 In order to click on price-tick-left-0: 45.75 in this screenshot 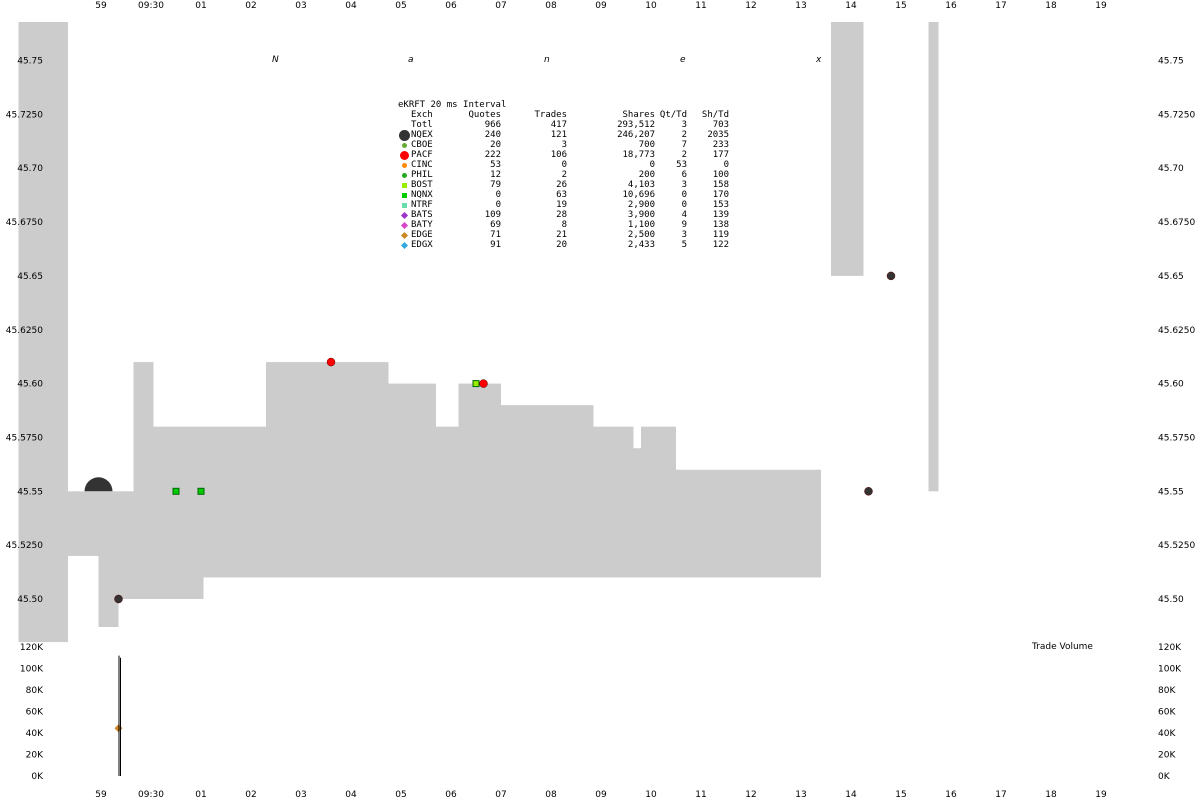, I will do `click(30, 62)`.